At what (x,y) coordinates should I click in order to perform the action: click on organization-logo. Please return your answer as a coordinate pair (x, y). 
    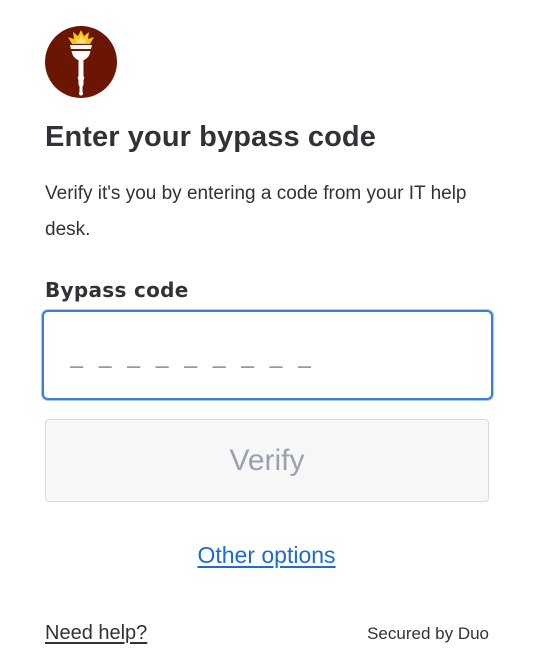
    Looking at the image, I should click on (81, 62).